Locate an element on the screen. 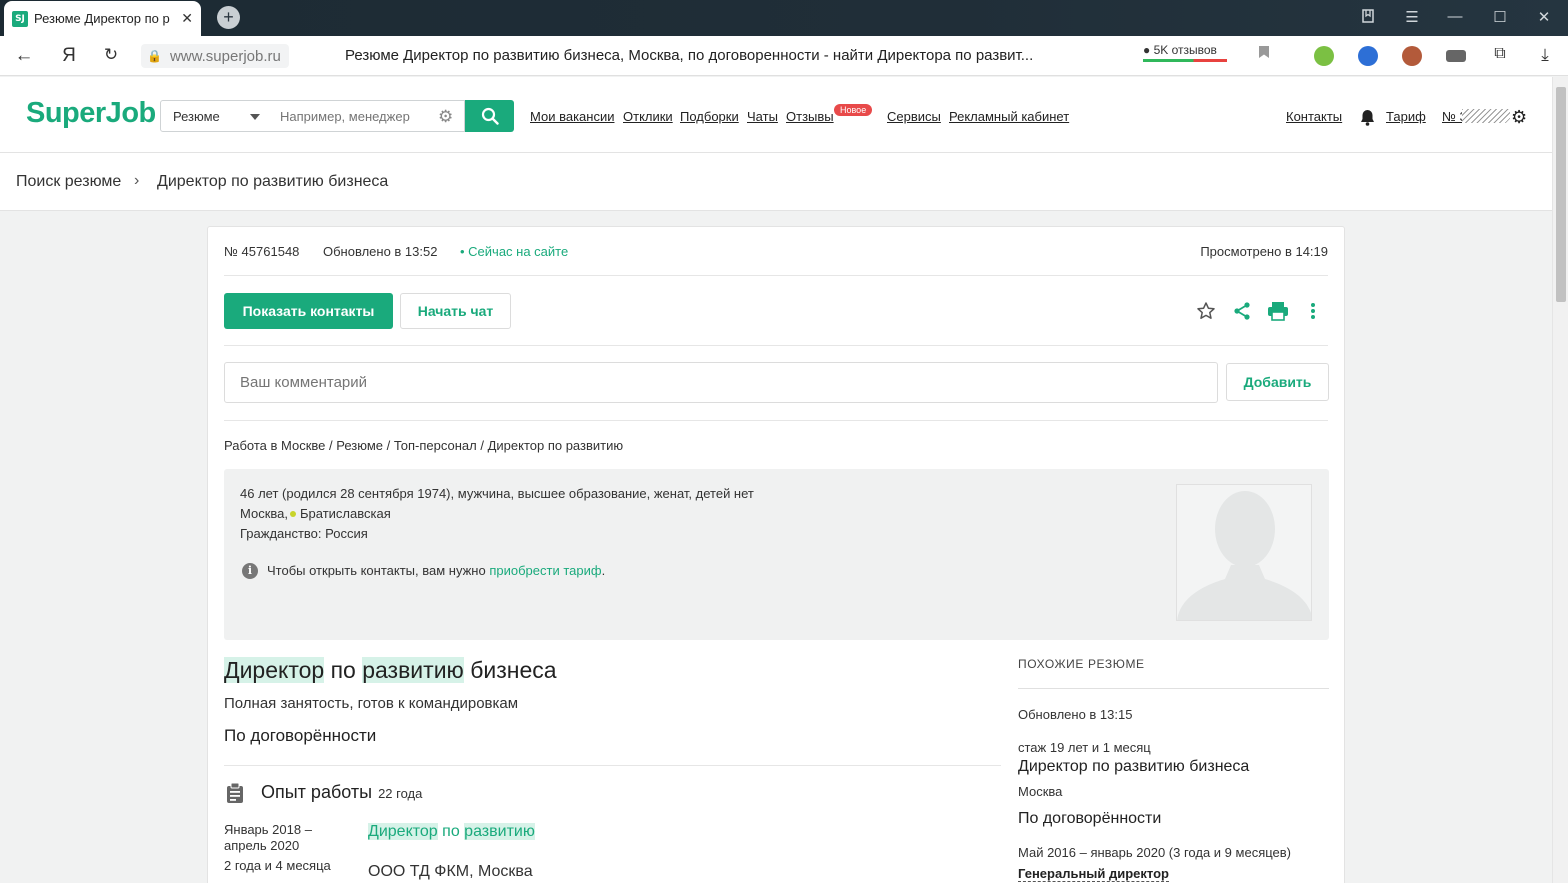 The image size is (1568, 883). more-vertical-icon is located at coordinates (1313, 311).